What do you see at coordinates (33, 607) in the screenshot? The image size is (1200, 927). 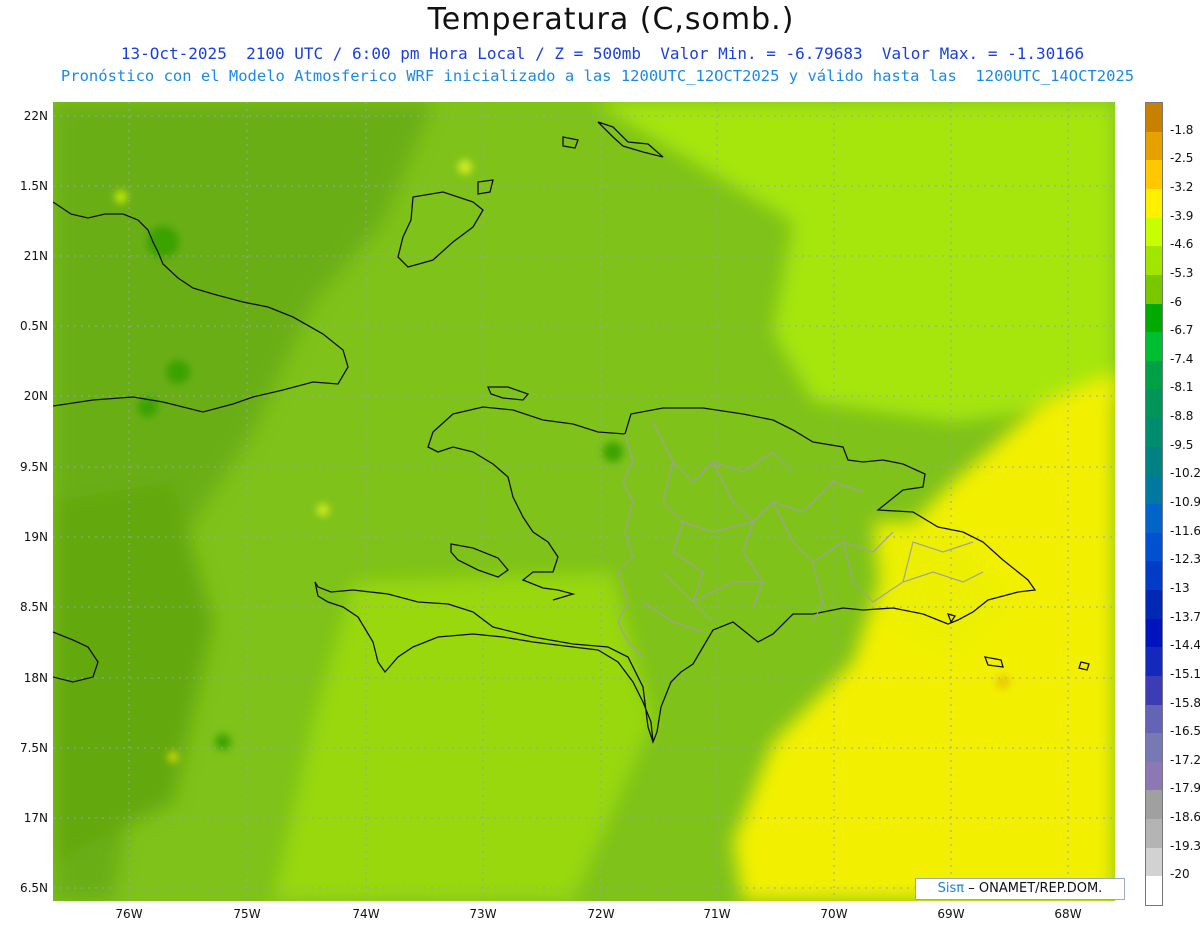 I see `lat-label: 8.5N` at bounding box center [33, 607].